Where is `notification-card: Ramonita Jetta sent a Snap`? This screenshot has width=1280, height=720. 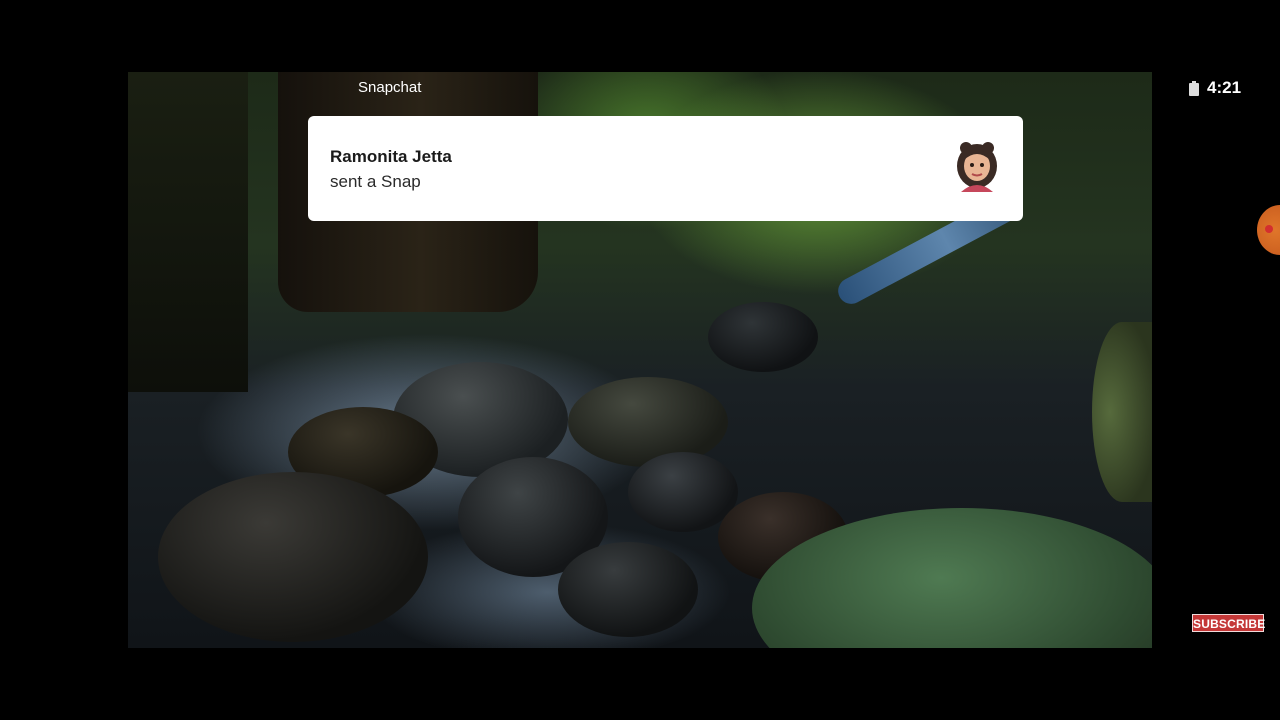
notification-card: Ramonita Jetta sent a Snap is located at coordinates (665, 168).